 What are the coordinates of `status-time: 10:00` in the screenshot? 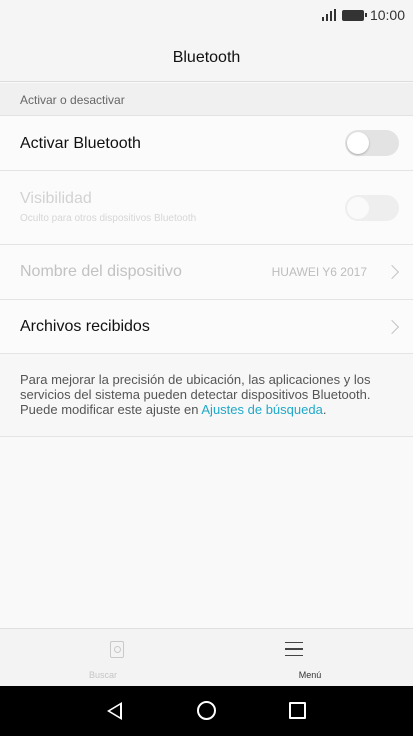 It's located at (387, 15).